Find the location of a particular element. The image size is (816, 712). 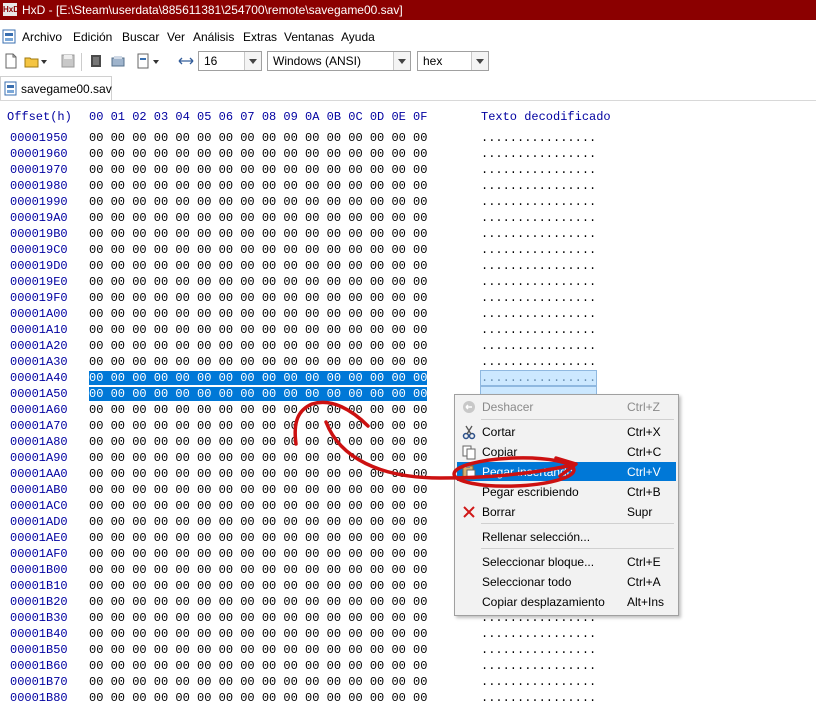

menu-item-pegar-escribiendo: Pegar escribiendo Ctrl+B is located at coordinates (566, 491).